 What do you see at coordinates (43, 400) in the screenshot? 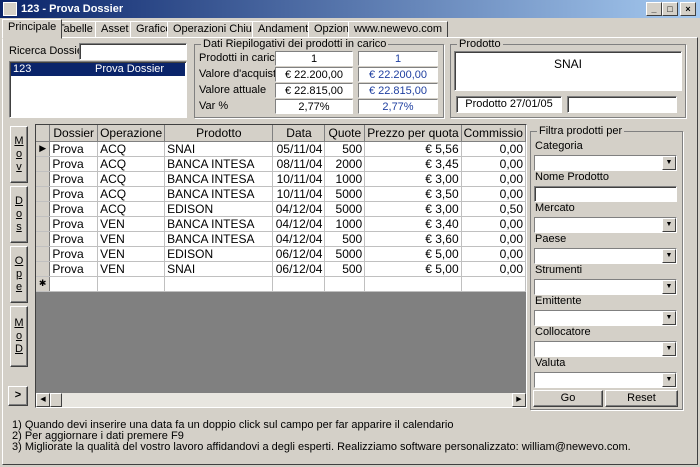
I see `scroll-left-icon: ◀` at bounding box center [43, 400].